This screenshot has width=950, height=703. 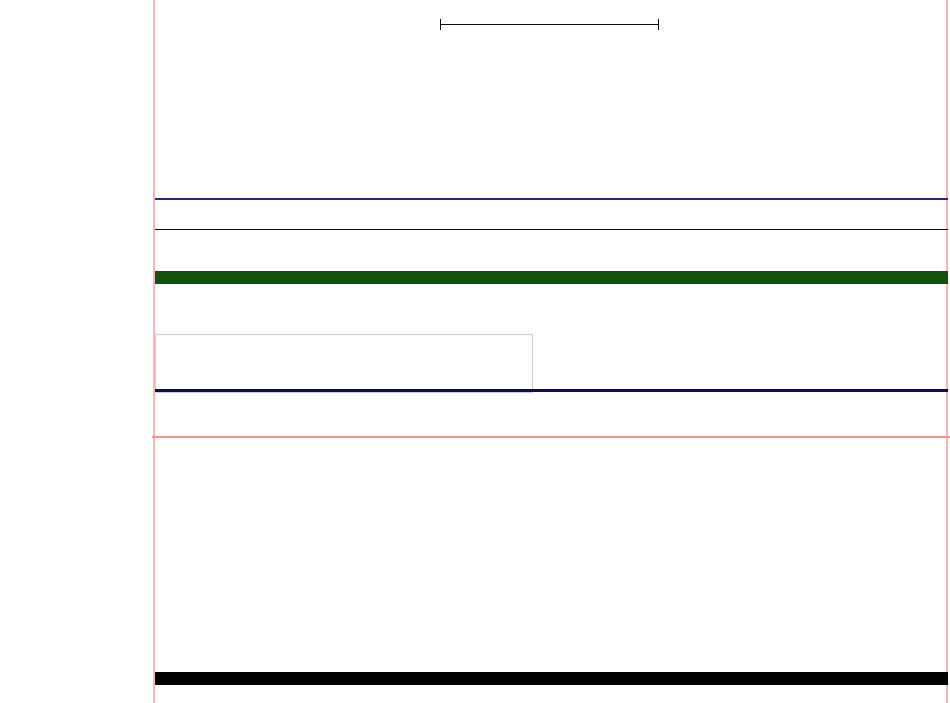 I want to click on omim-gene-item, so click(x=551, y=277).